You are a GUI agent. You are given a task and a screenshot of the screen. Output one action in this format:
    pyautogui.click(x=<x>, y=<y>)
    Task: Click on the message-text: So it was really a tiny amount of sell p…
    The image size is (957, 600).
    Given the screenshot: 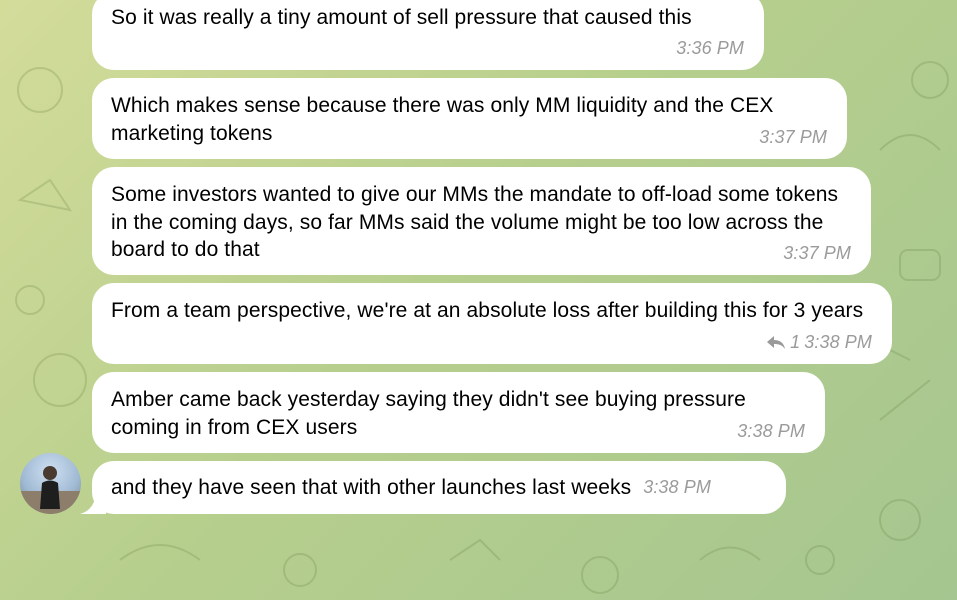 What is the action you would take?
    pyautogui.click(x=401, y=17)
    